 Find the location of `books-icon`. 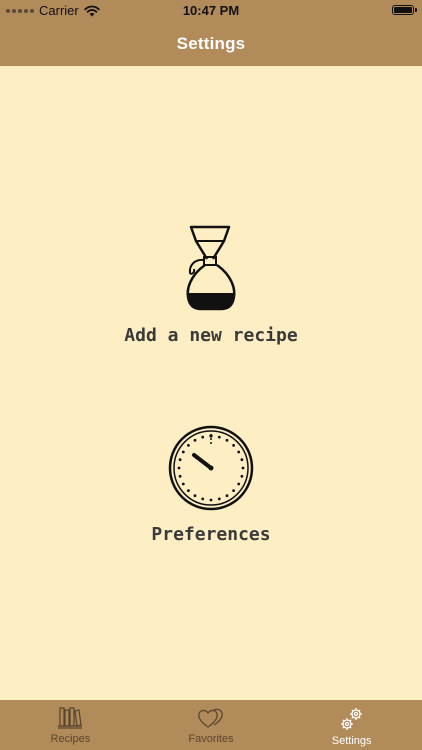

books-icon is located at coordinates (70, 718).